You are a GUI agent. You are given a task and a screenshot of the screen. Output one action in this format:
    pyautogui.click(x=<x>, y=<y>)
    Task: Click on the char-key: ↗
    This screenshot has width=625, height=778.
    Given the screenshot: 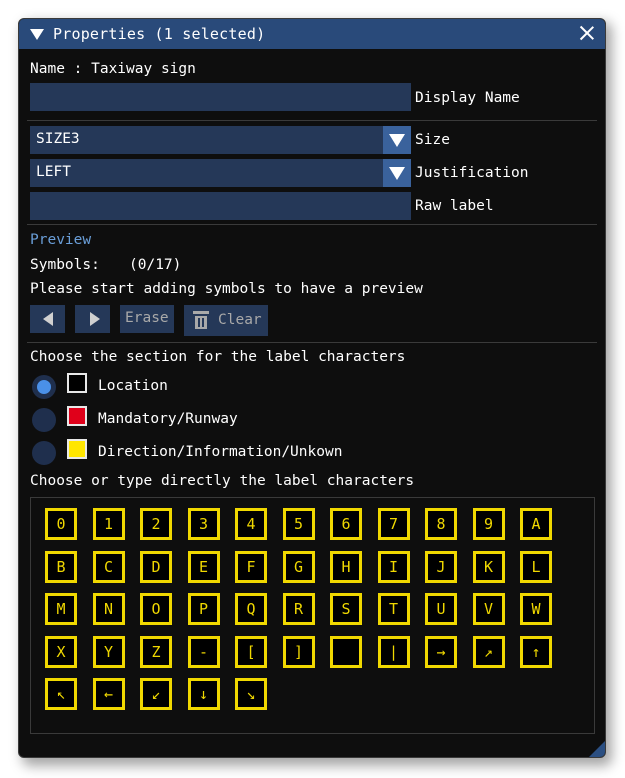 What is the action you would take?
    pyautogui.click(x=488, y=651)
    